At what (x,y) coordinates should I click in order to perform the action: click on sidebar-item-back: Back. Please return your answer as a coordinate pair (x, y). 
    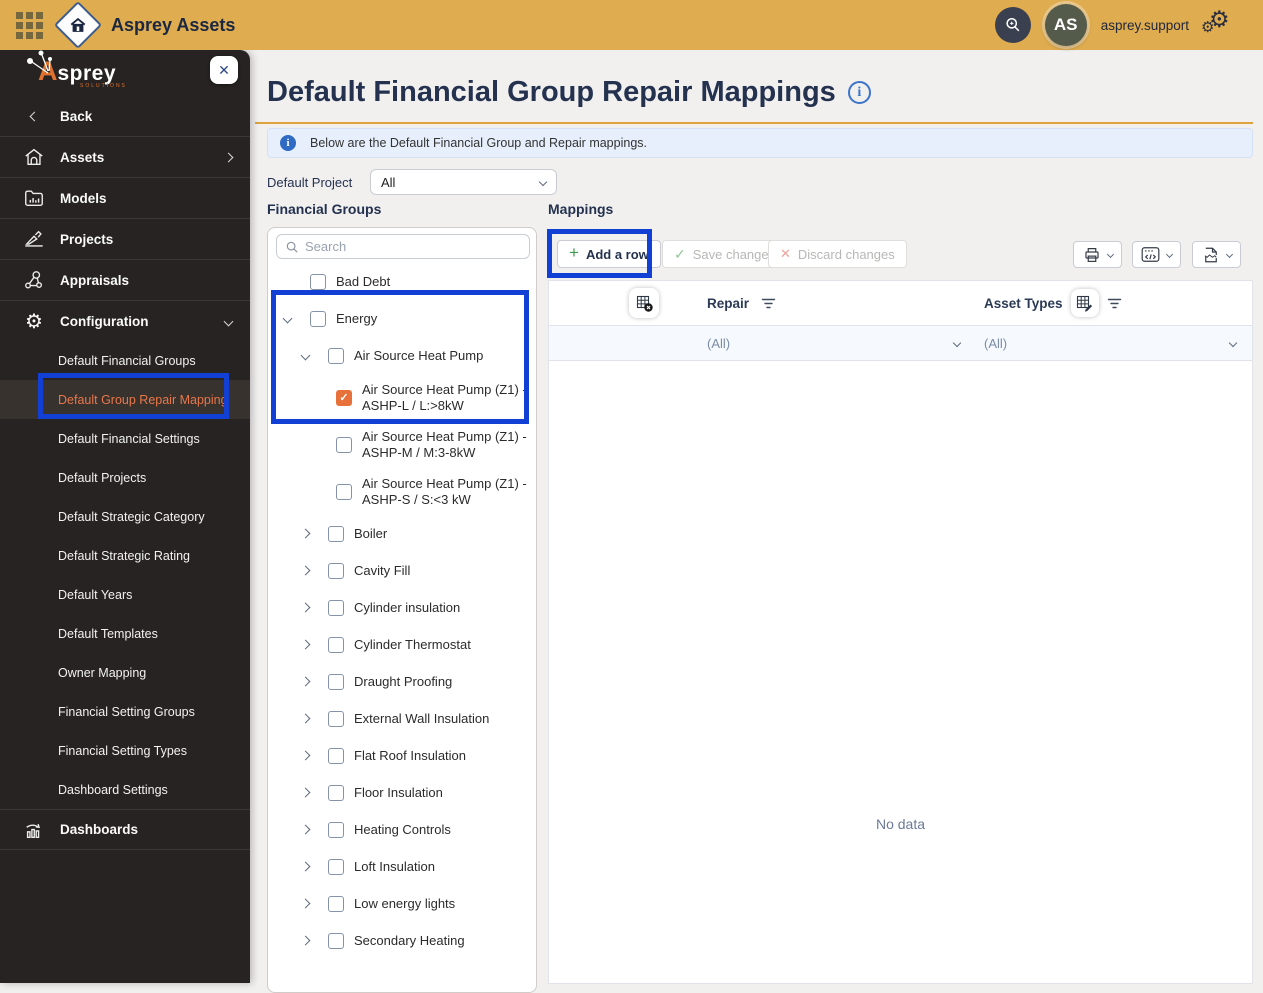
    Looking at the image, I should click on (125, 116).